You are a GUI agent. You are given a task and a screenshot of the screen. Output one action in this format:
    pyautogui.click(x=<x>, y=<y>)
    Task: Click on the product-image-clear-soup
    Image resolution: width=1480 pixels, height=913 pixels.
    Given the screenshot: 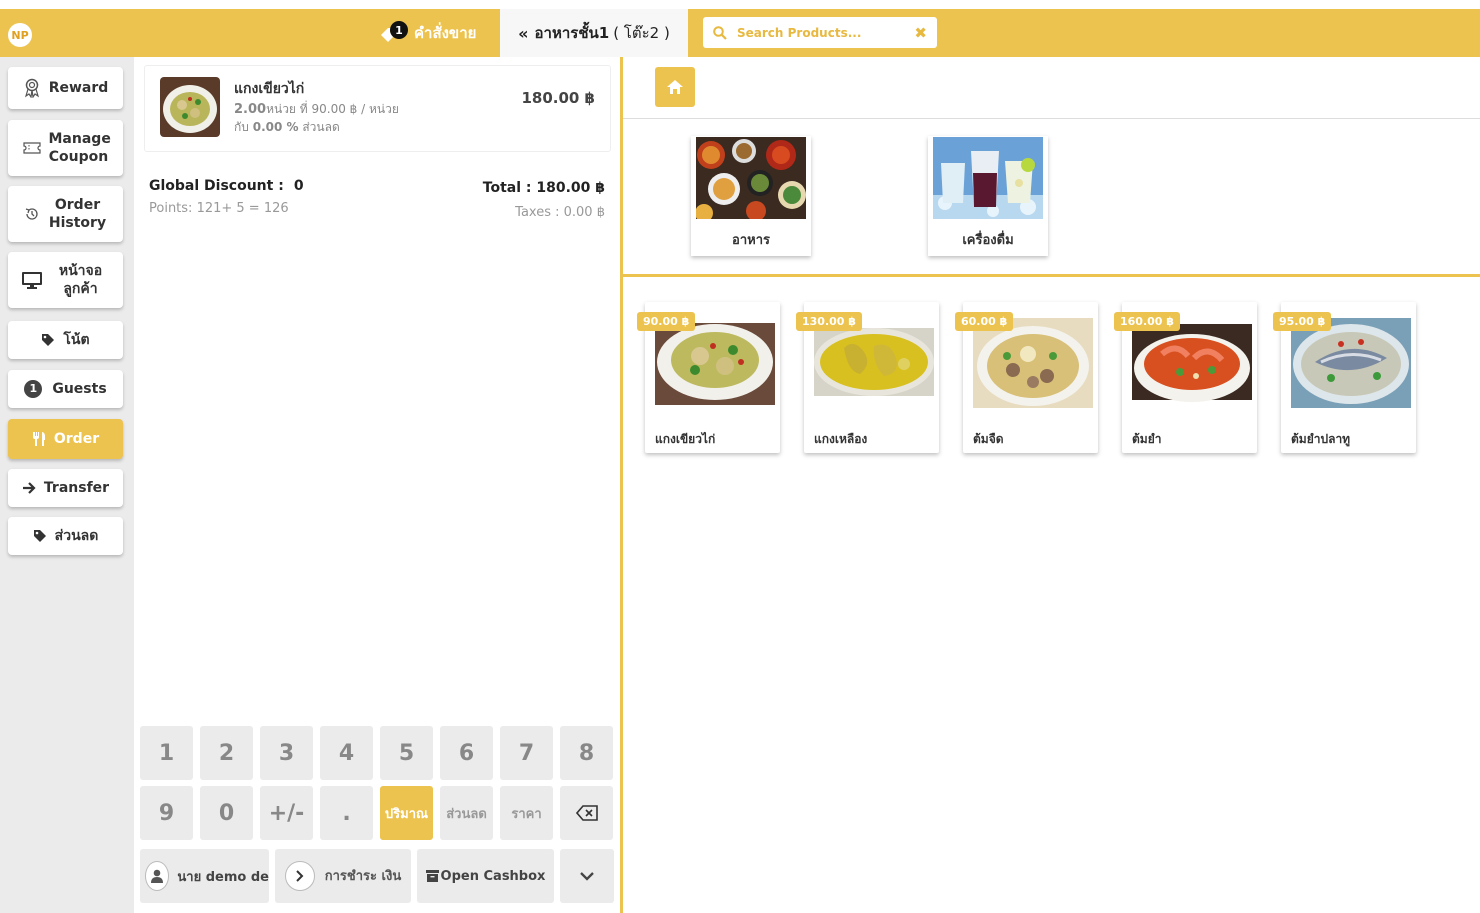 What is the action you would take?
    pyautogui.click(x=1033, y=363)
    